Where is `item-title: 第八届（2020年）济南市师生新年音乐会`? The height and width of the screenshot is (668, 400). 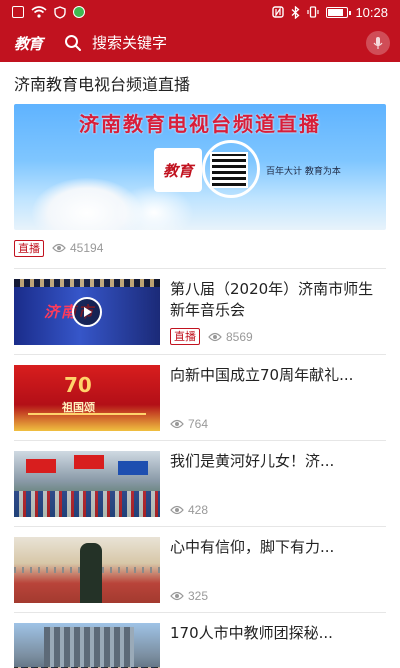 item-title: 第八届（2020年）济南市师生新年音乐会 is located at coordinates (272, 299).